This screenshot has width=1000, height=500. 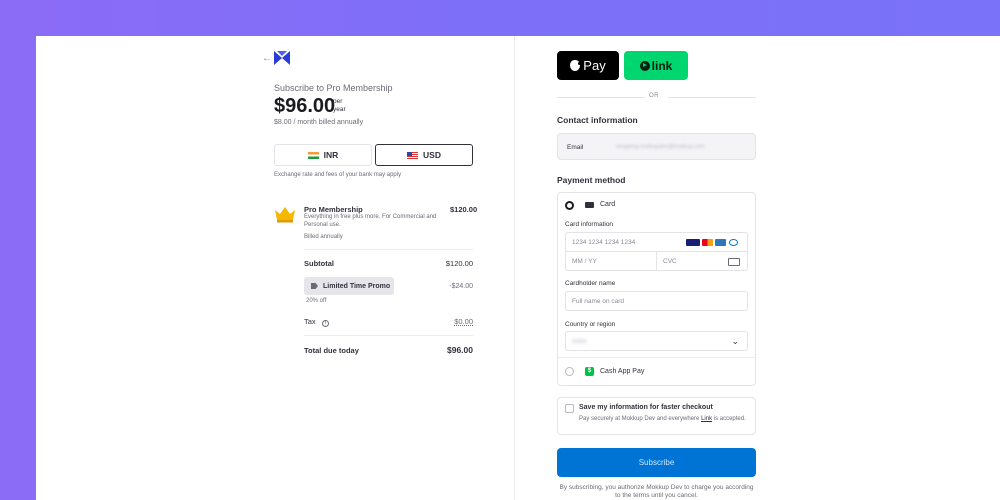 What do you see at coordinates (590, 283) in the screenshot?
I see `cardholder-label: Cardholder name` at bounding box center [590, 283].